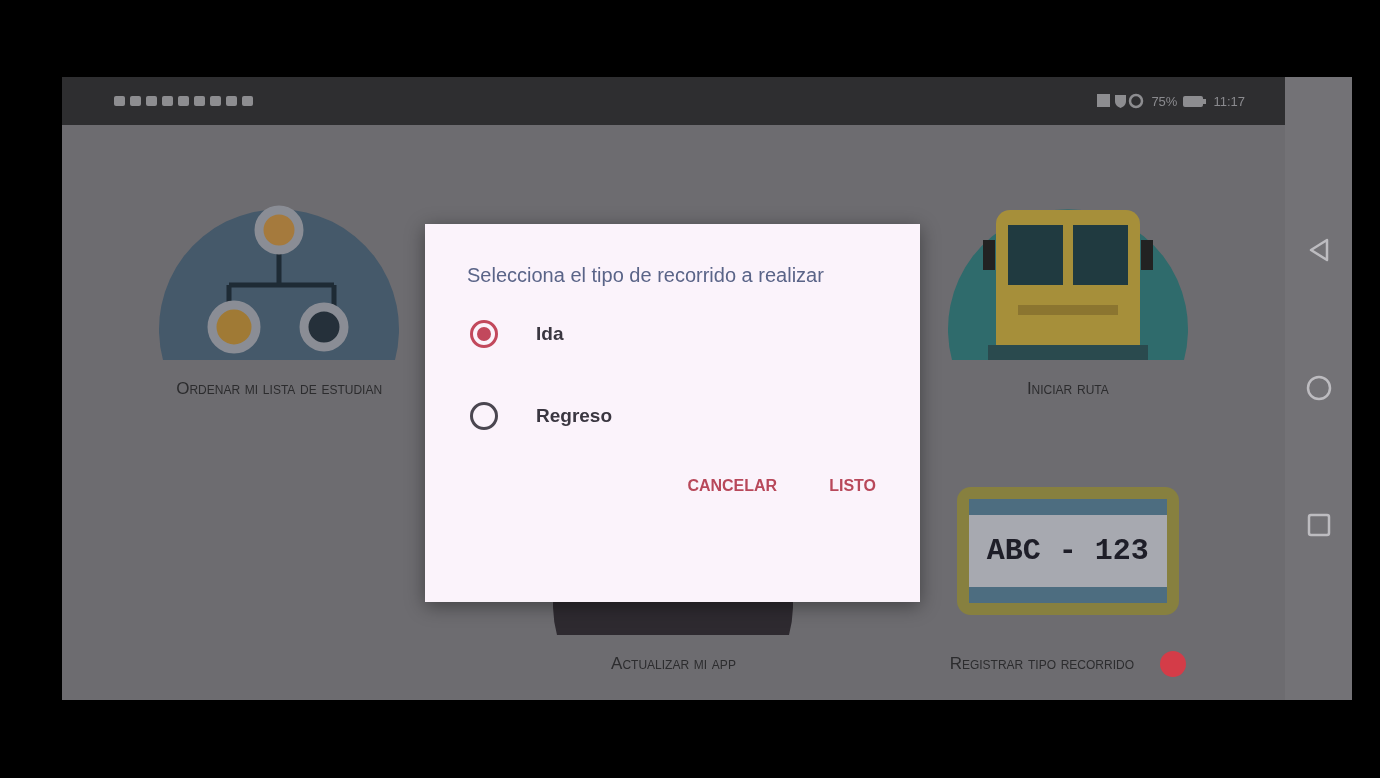 The width and height of the screenshot is (1380, 778). What do you see at coordinates (1067, 551) in the screenshot?
I see `license-plate-icon: ABC - 123` at bounding box center [1067, 551].